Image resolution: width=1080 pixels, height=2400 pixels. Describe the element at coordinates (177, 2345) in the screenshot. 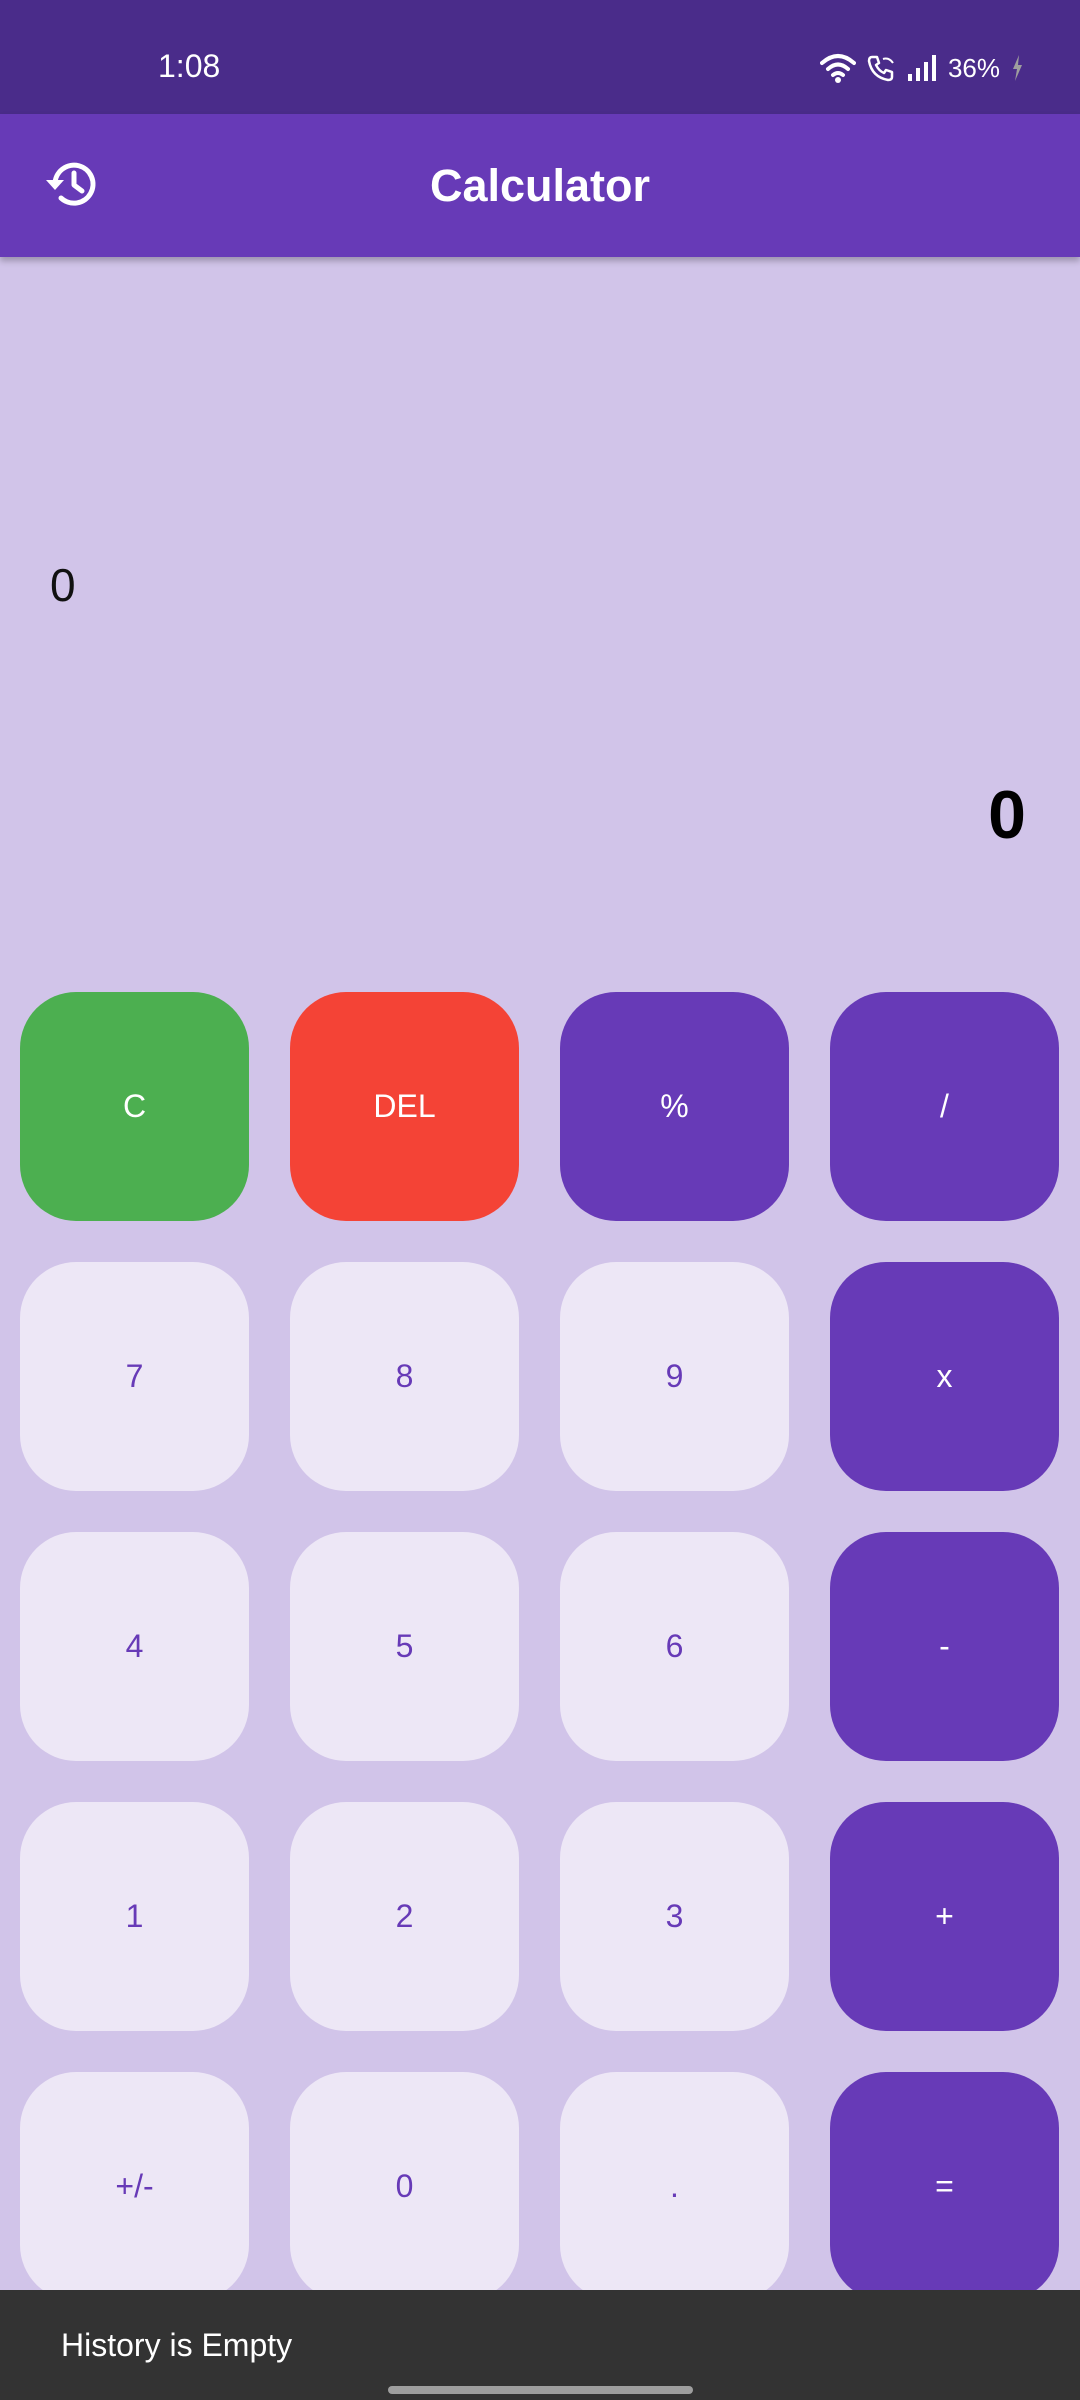

I see `snackbar-message: History is Empty` at that location.